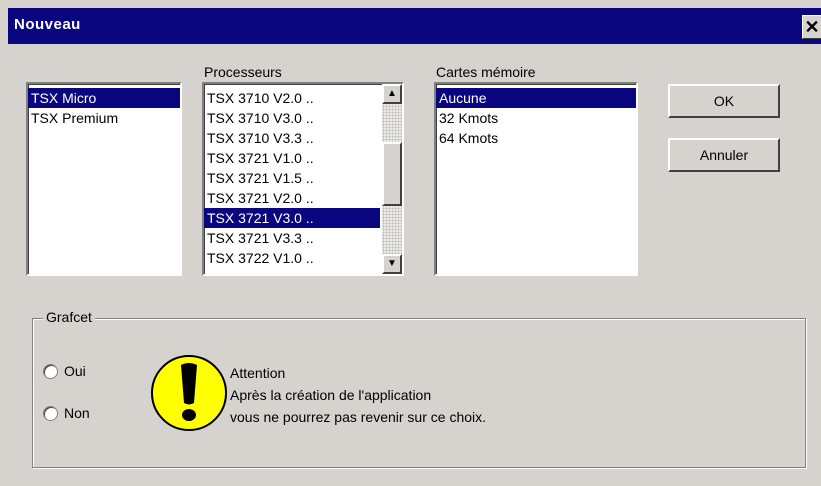  I want to click on memory-cards-label: Cartes mémoire, so click(486, 72).